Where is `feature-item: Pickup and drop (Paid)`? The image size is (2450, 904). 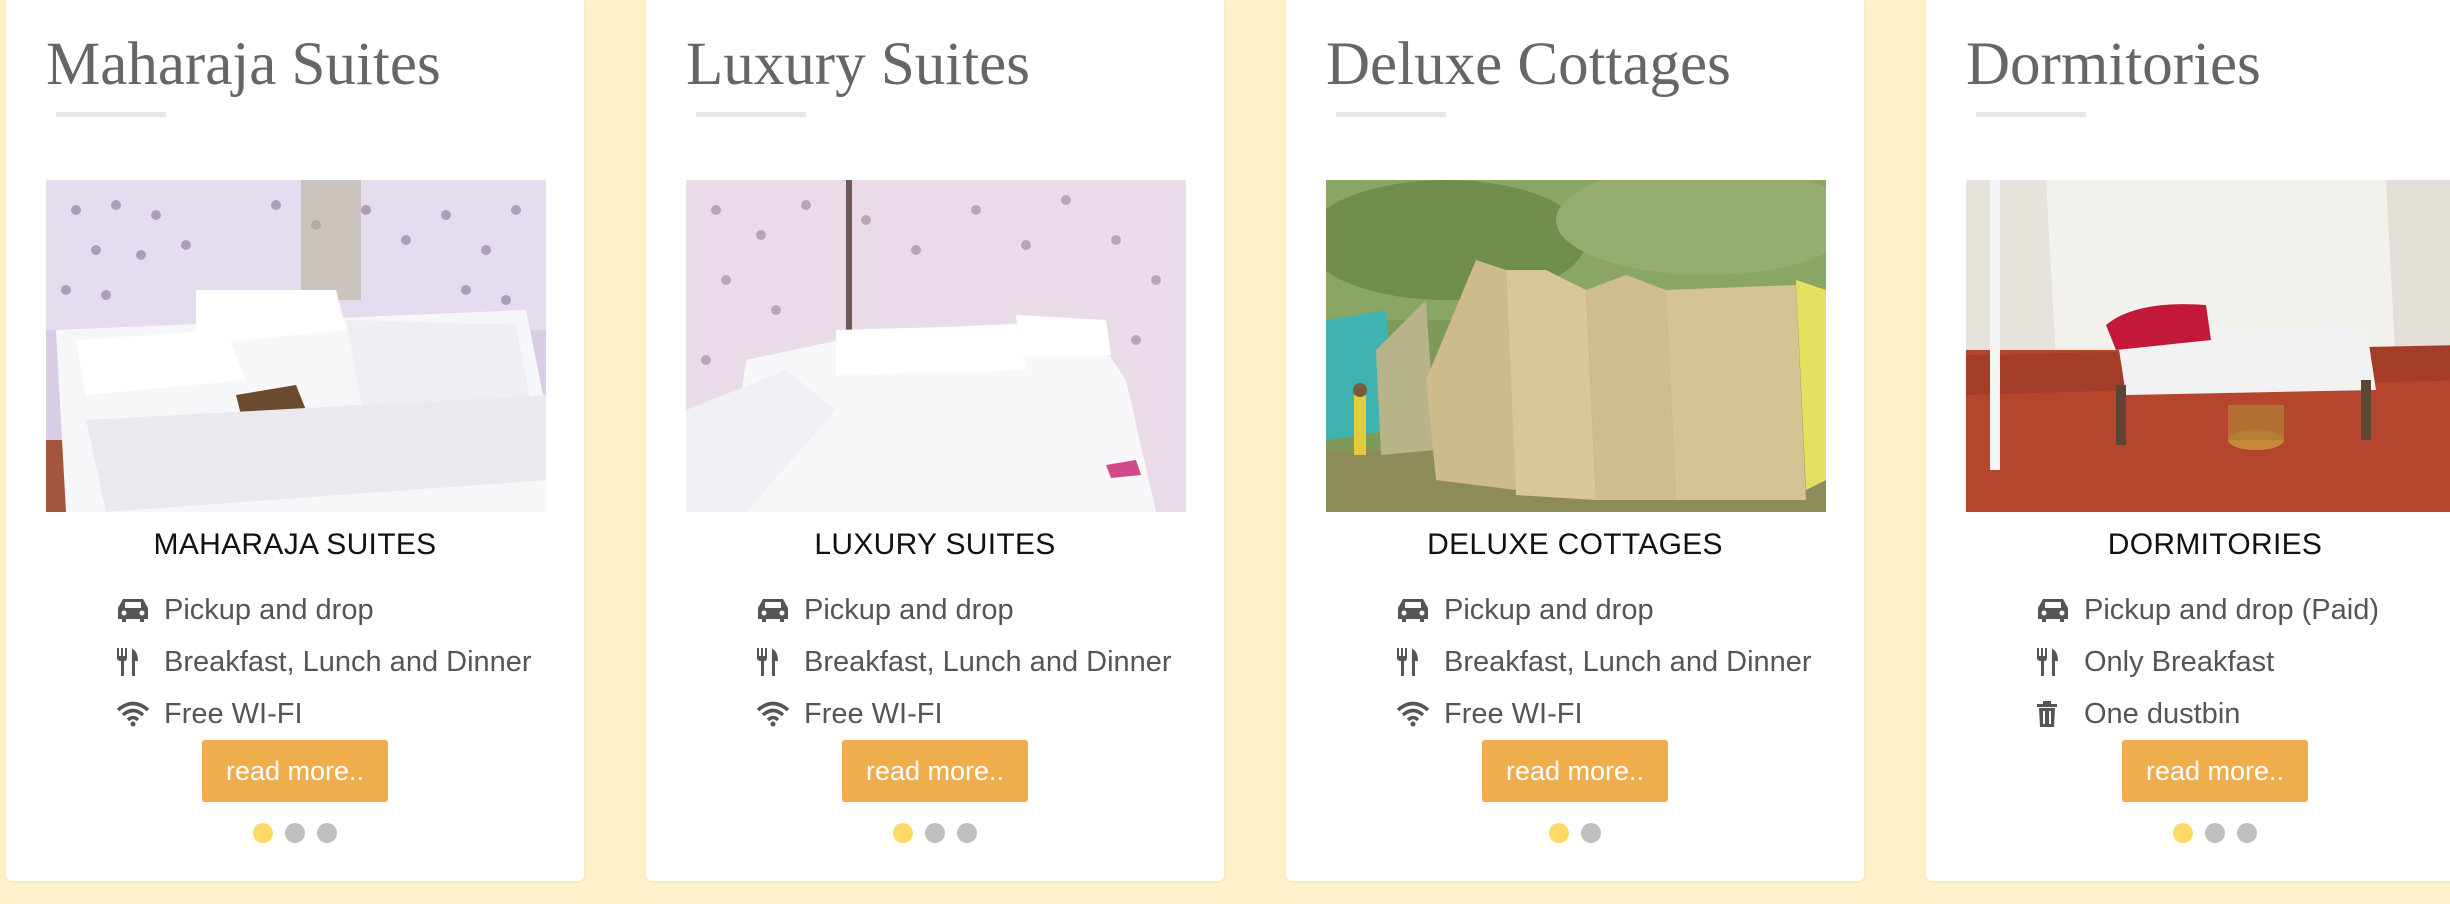 feature-item: Pickup and drop (Paid) is located at coordinates (2207, 610).